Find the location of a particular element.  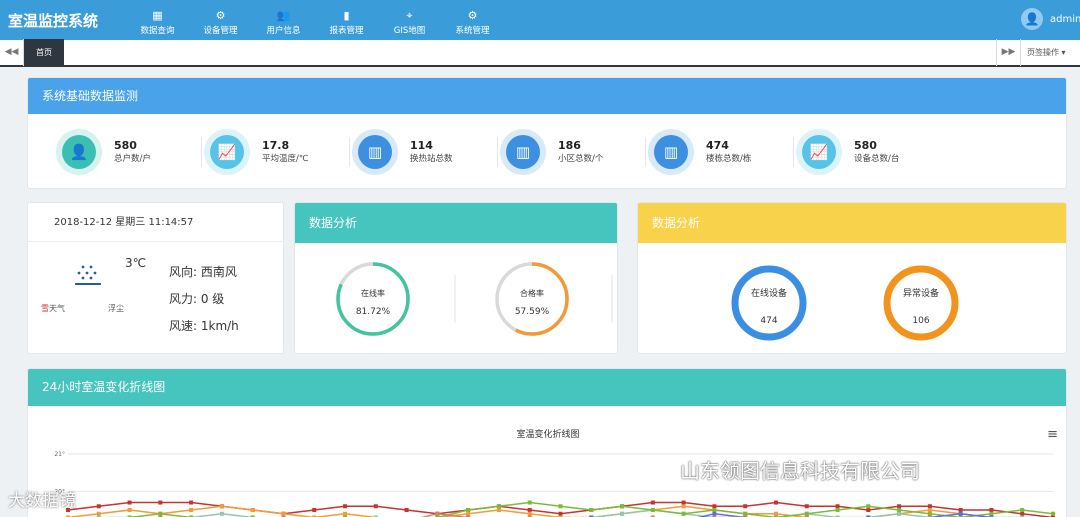

nav-label: 数据查询 is located at coordinates (157, 30).